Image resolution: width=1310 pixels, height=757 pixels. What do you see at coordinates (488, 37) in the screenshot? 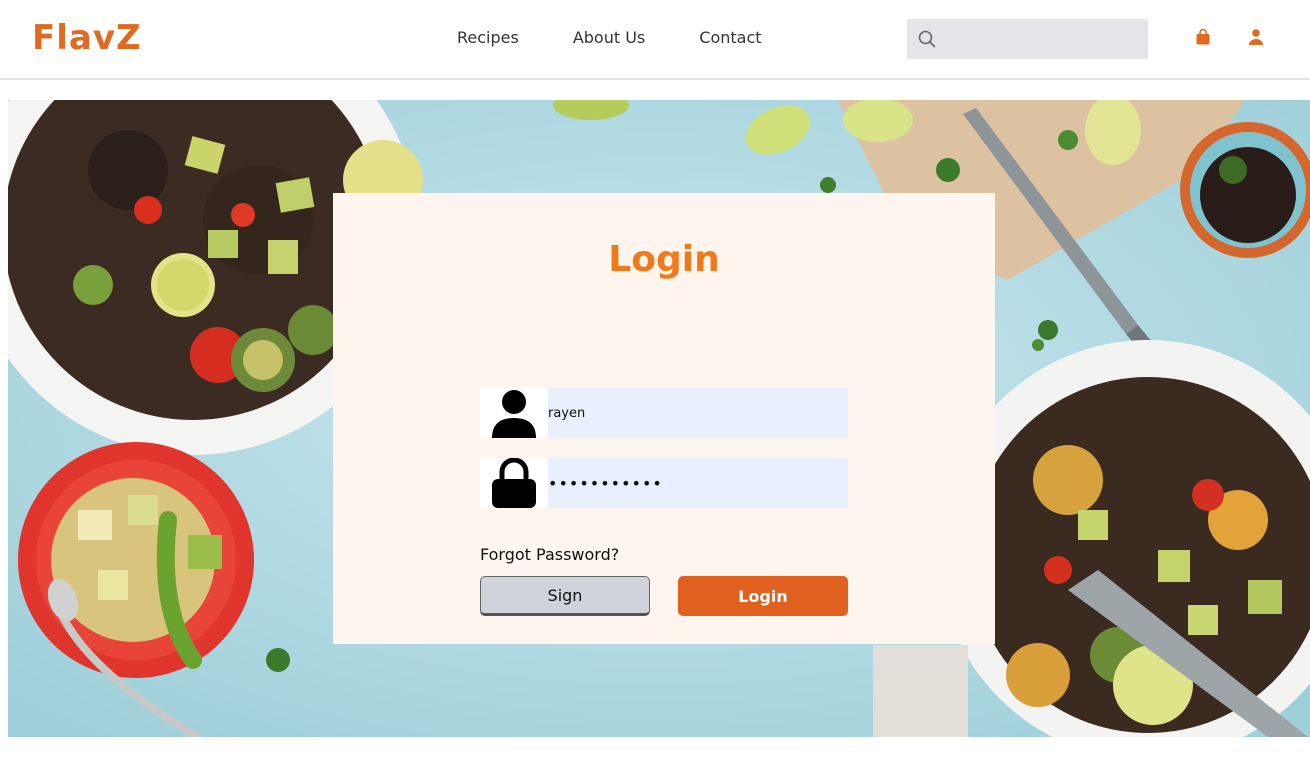
I see `nav-link-recipes: Recipes` at bounding box center [488, 37].